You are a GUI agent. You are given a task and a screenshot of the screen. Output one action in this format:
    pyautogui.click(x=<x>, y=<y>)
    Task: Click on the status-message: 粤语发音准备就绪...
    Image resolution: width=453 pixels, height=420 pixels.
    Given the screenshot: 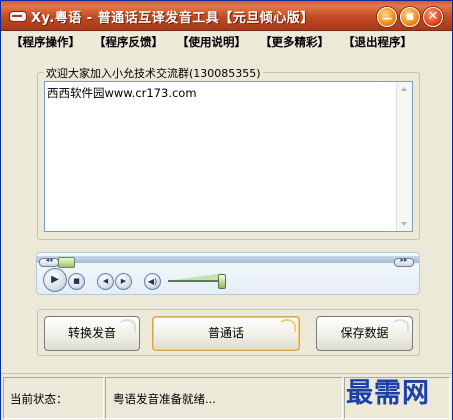 What is the action you would take?
    pyautogui.click(x=164, y=399)
    